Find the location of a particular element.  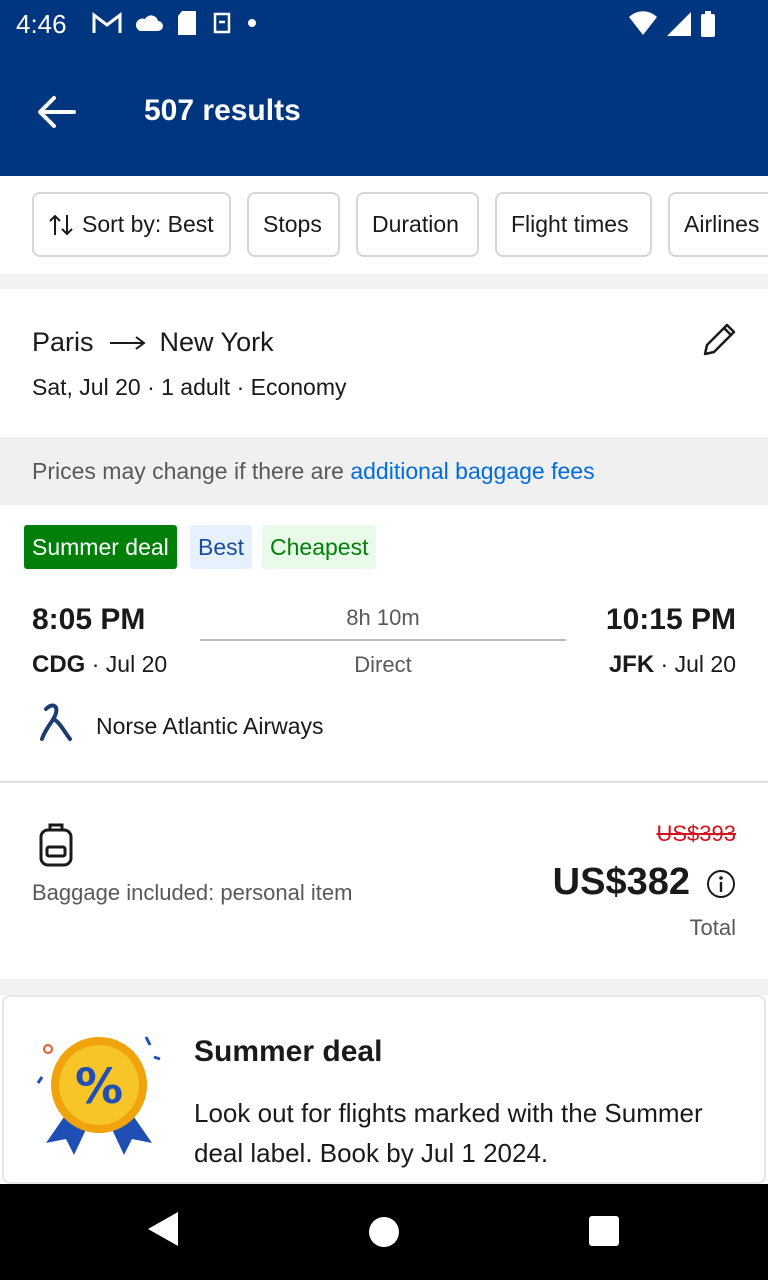

battery-icon is located at coordinates (708, 24).